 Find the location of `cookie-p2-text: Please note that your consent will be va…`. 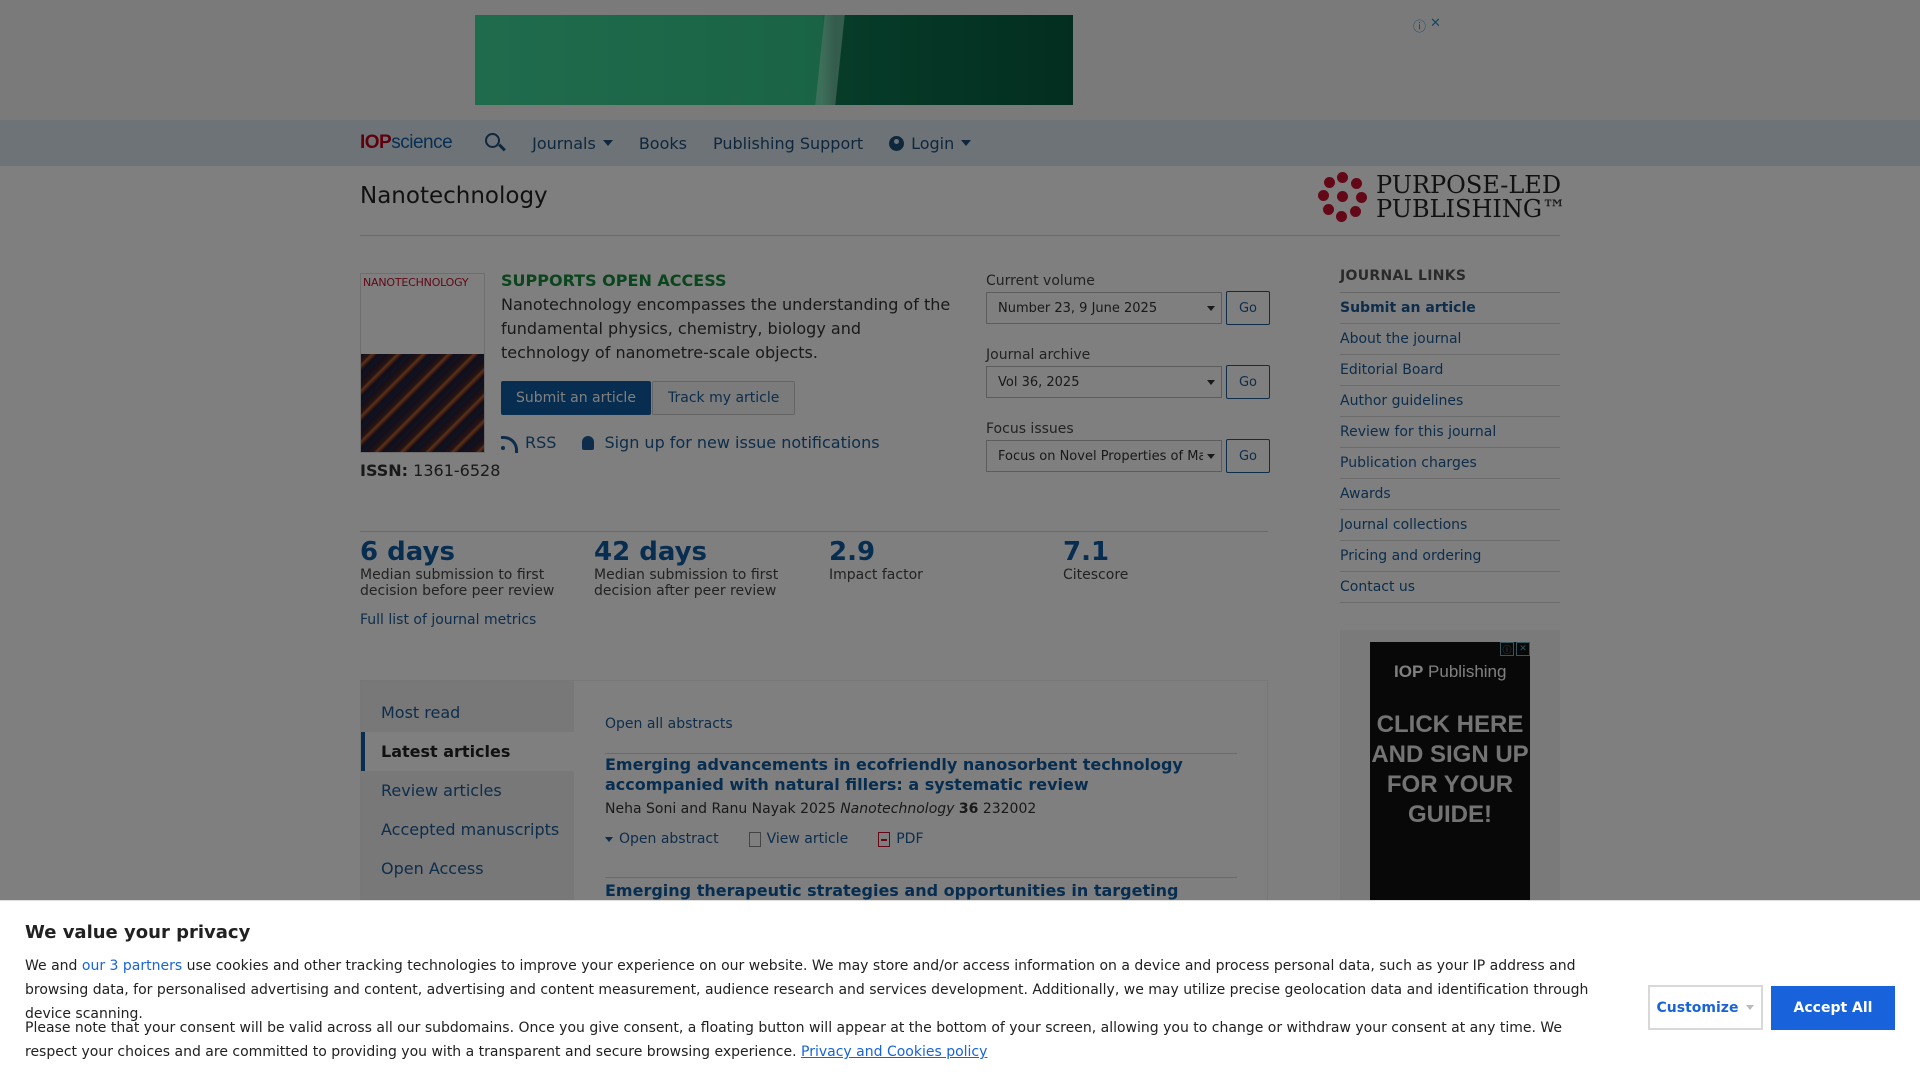

cookie-p2-text: Please note that your consent will be va… is located at coordinates (794, 1040).